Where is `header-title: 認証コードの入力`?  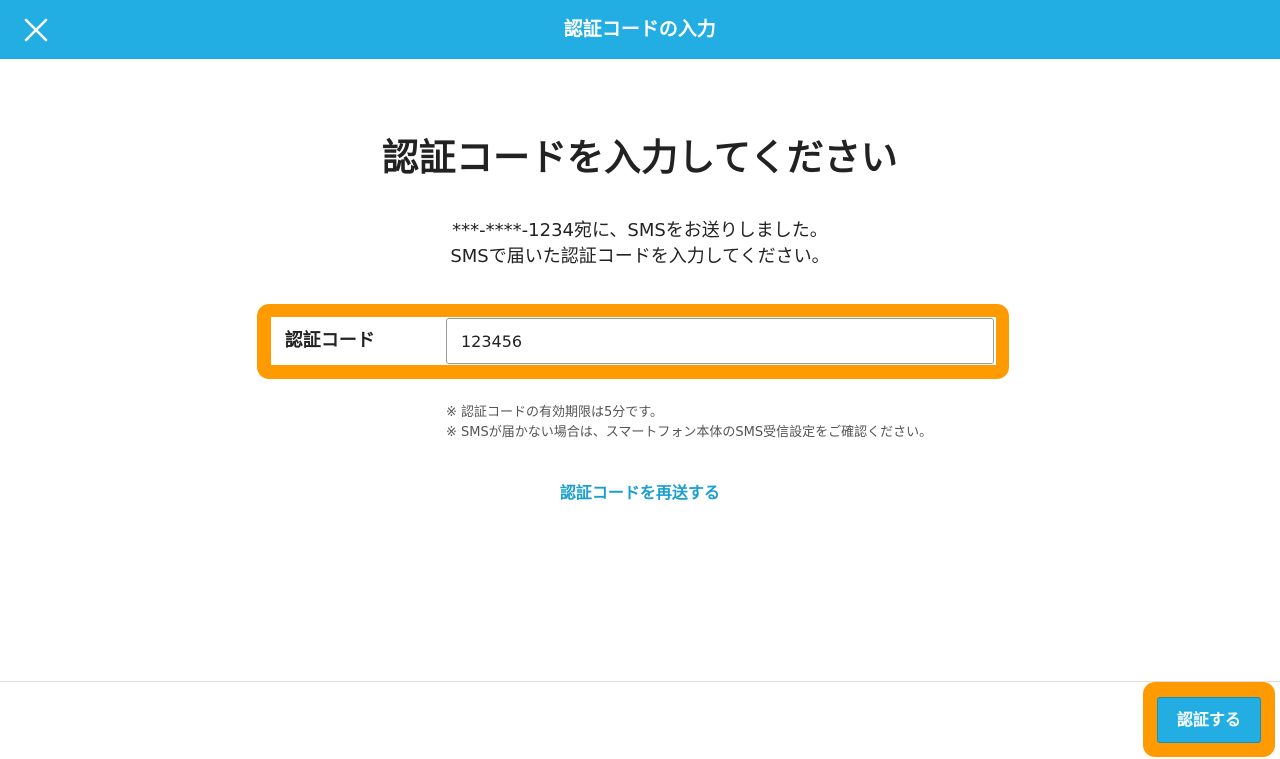 header-title: 認証コードの入力 is located at coordinates (639, 29).